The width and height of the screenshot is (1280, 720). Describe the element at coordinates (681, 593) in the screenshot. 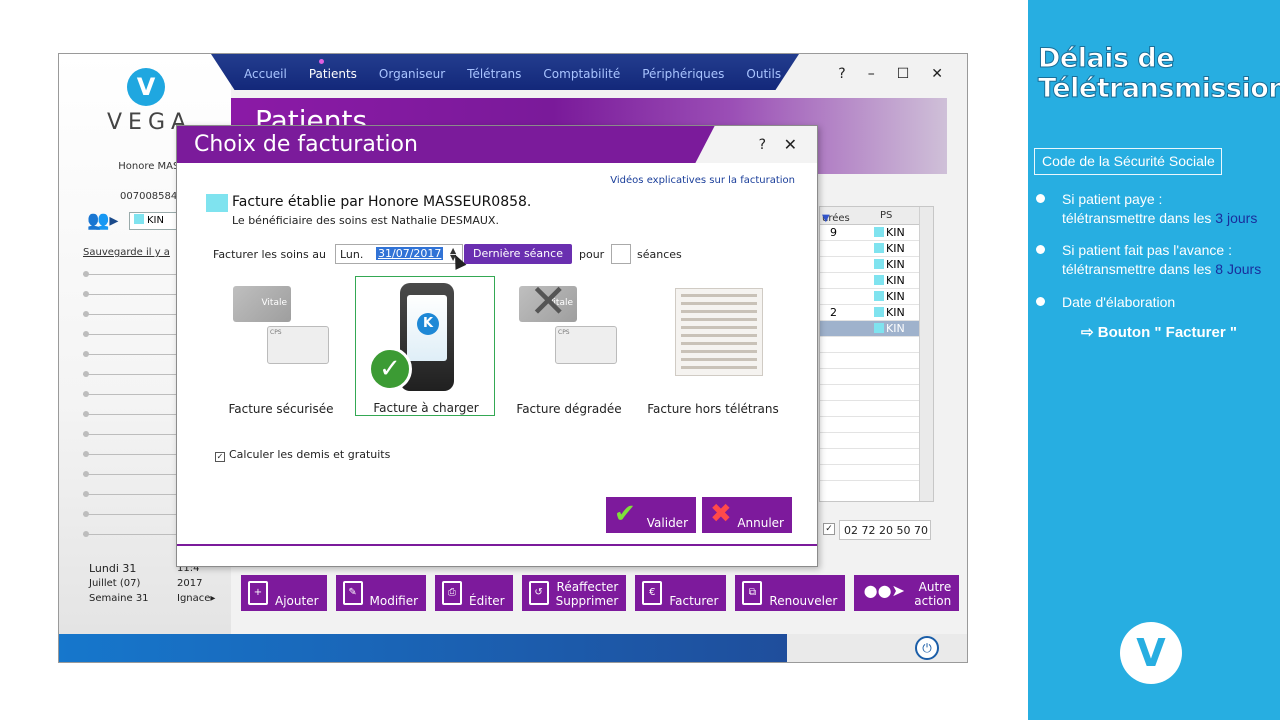

I see `invoice-button: € Facturer` at that location.